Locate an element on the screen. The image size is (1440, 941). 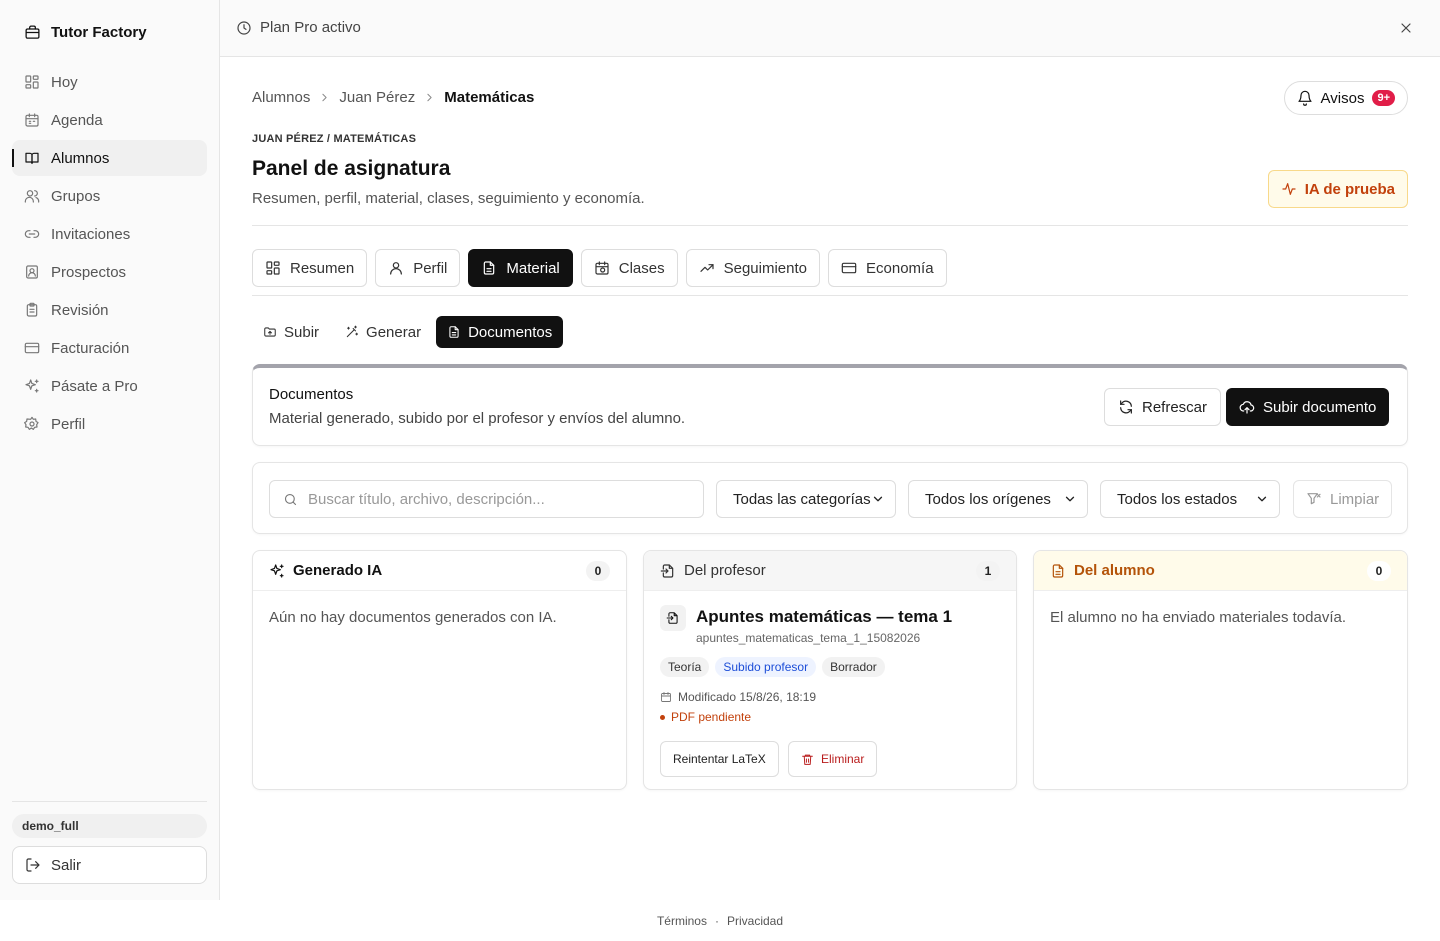
sidebar-item-prospectos: Prospectos is located at coordinates (109, 272).